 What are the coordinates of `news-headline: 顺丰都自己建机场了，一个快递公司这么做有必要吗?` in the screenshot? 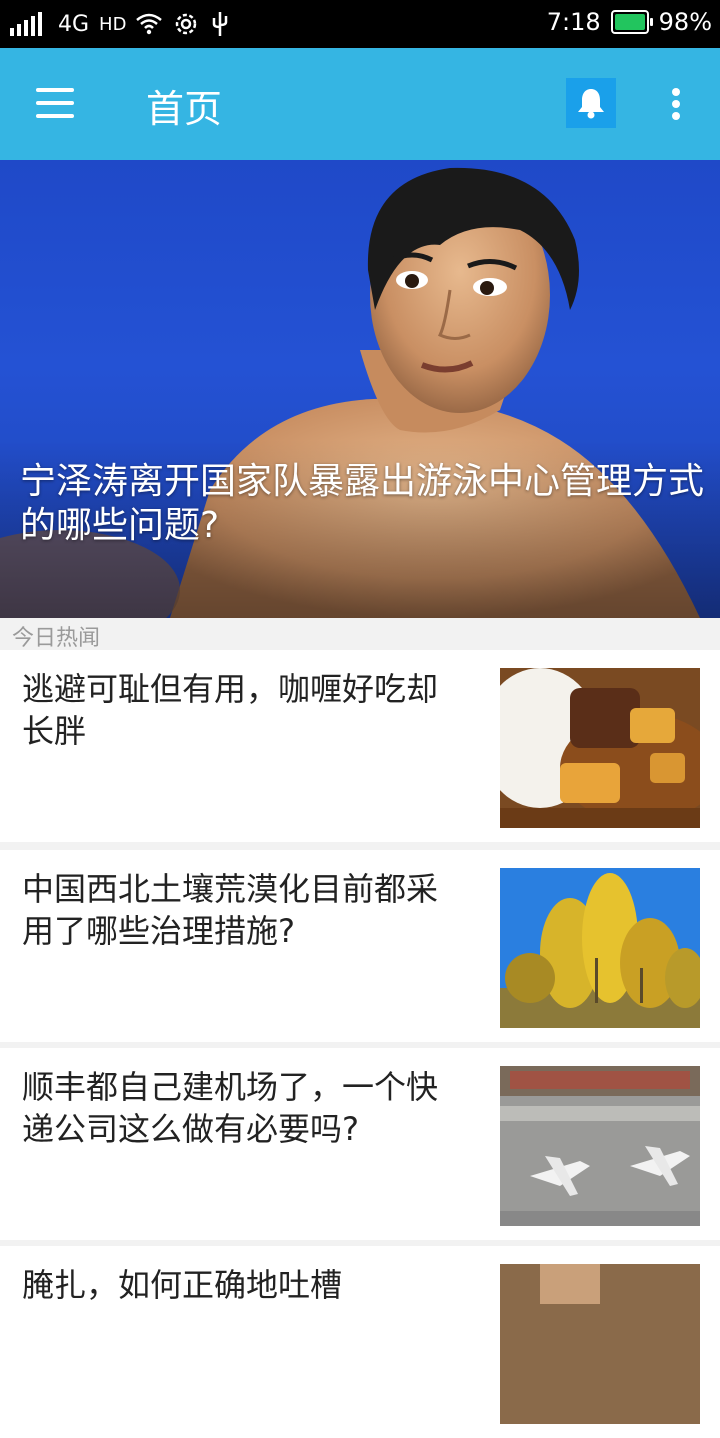 It's located at (230, 1108).